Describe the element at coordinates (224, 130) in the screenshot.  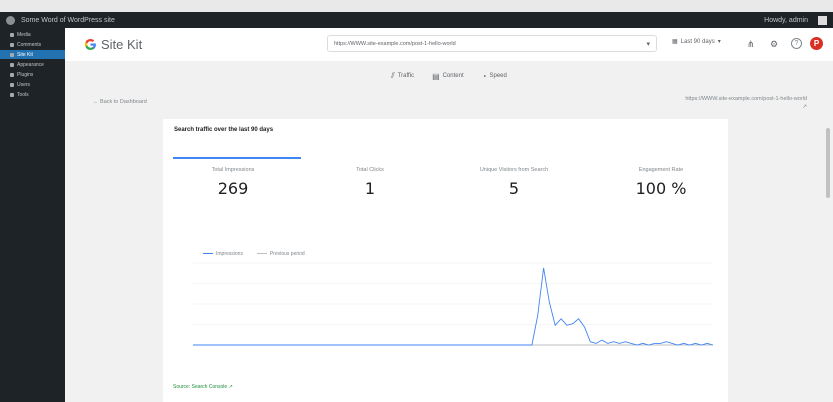
I see `card-title: Search traffic over the last 90 days` at that location.